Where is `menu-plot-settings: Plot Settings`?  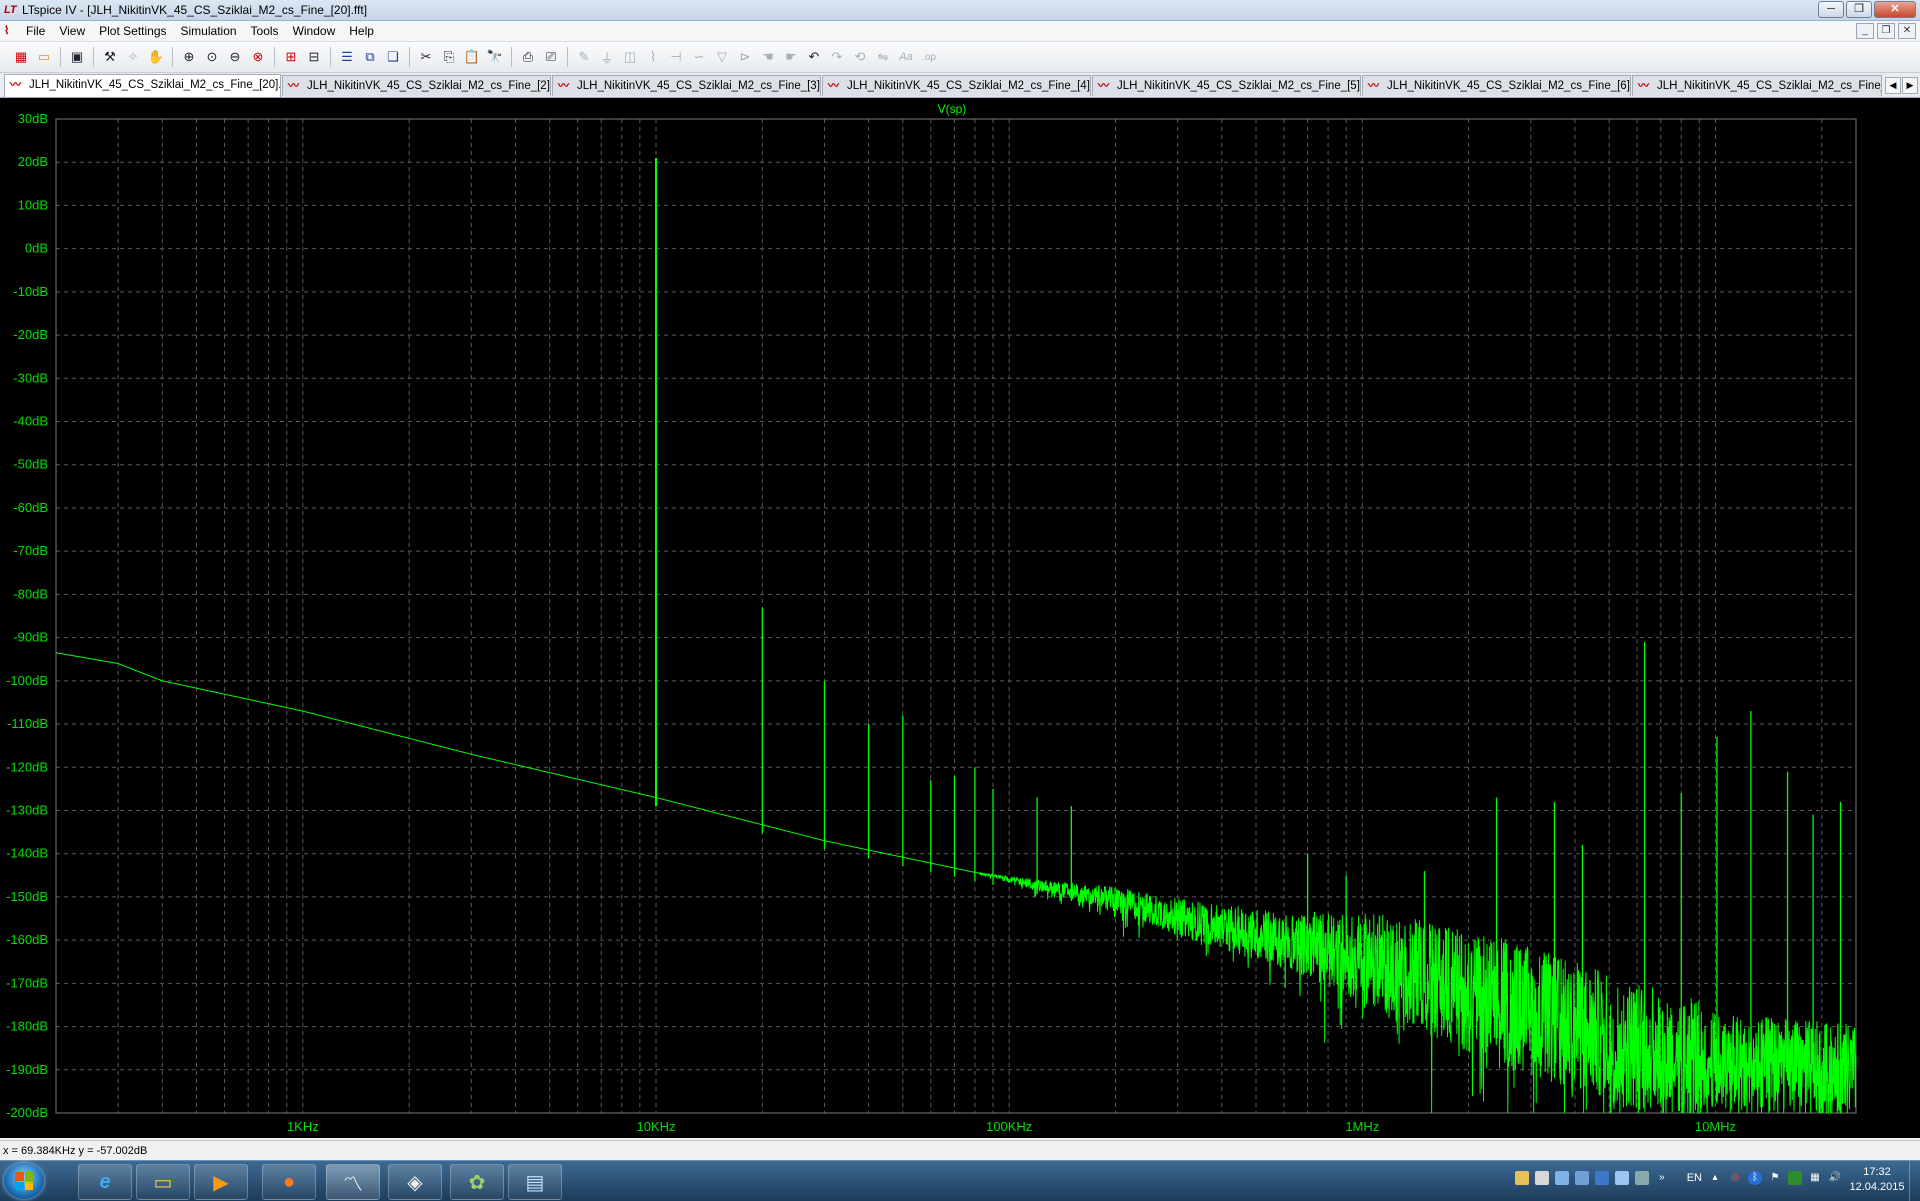 menu-plot-settings: Plot Settings is located at coordinates (132, 31).